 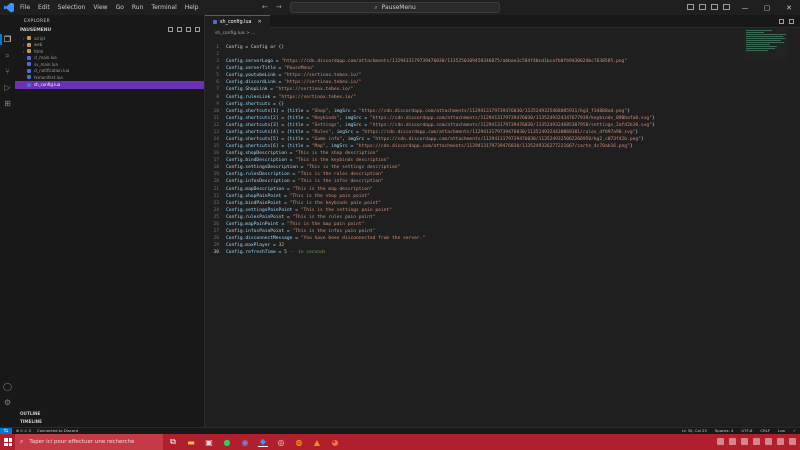 I want to click on extensions-icon: ⊞, so click(x=7, y=103).